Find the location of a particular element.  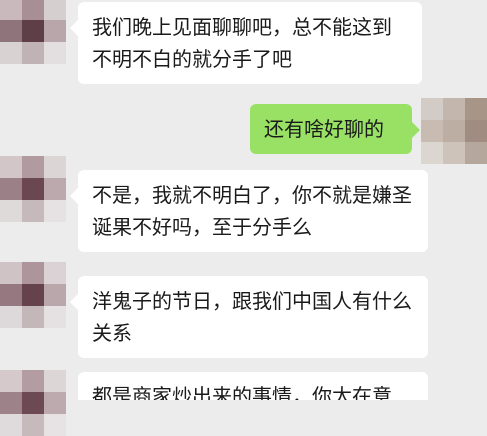

message-bubble-incoming: 我们晚上见面聊聊吧，总不能这到不明不白的就分手了吧 is located at coordinates (246, 43).